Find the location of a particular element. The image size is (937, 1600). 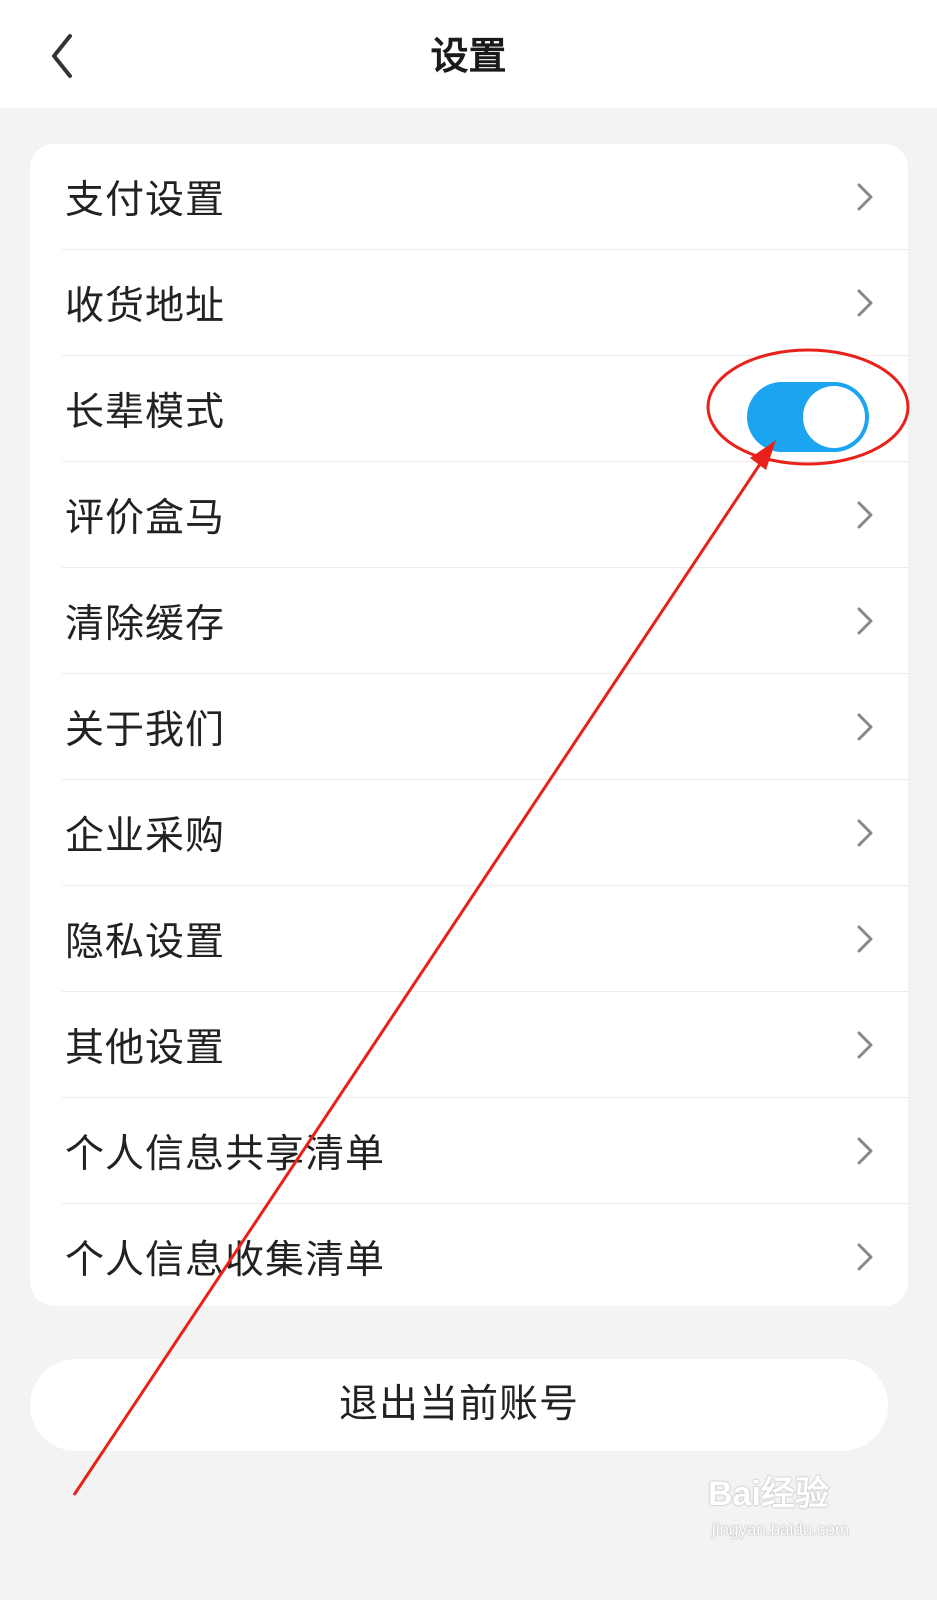

settings-item-label: 隐私设置 is located at coordinates (145, 942).